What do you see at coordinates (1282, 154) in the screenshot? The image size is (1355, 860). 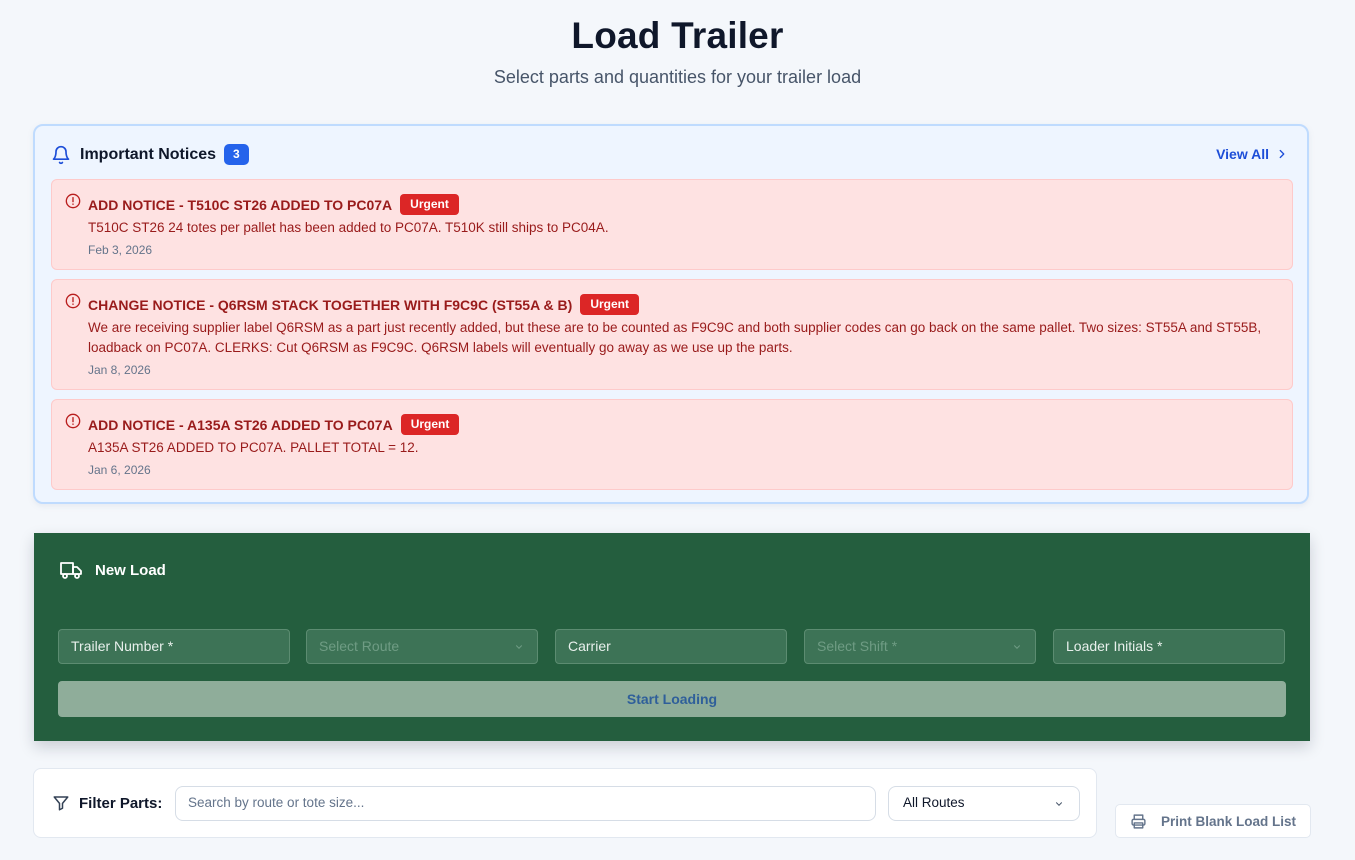 I see `chevron-right-icon` at bounding box center [1282, 154].